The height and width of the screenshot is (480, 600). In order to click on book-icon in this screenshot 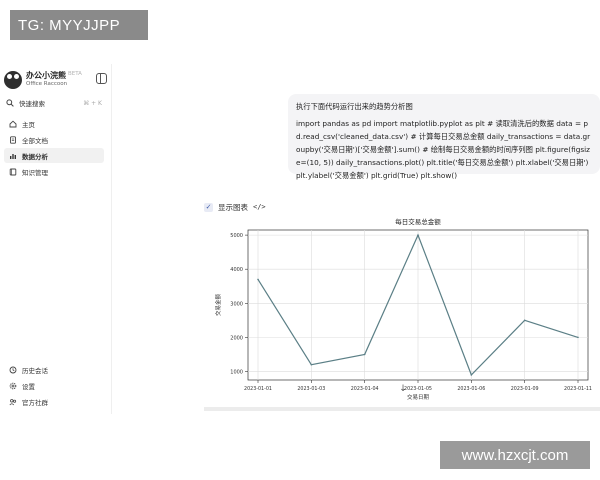, I will do `click(12, 172)`.